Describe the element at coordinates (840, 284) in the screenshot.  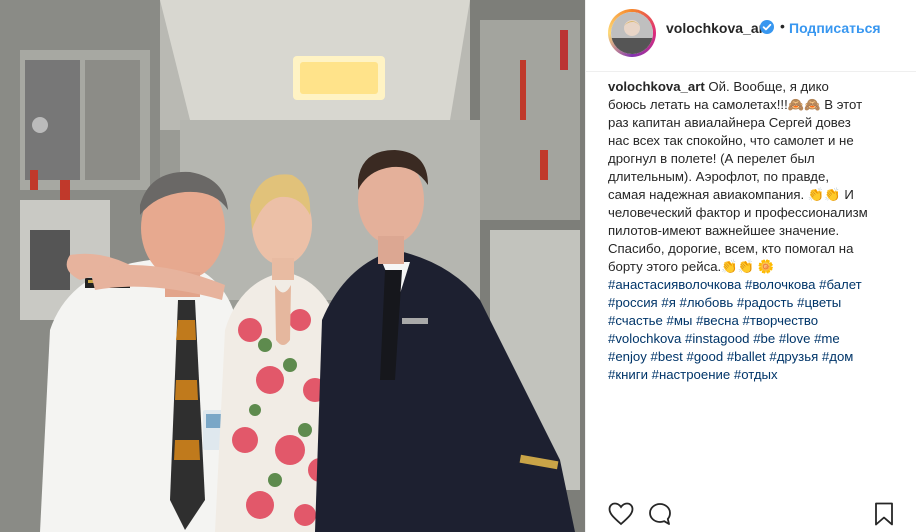
I see `hashtag-link: #балет` at that location.